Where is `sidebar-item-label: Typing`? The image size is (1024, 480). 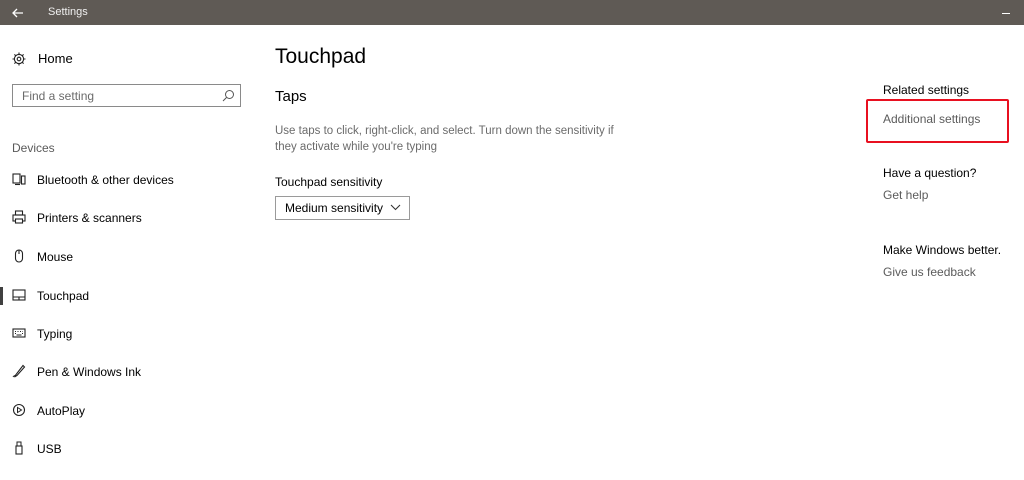
sidebar-item-label: Typing is located at coordinates (55, 334).